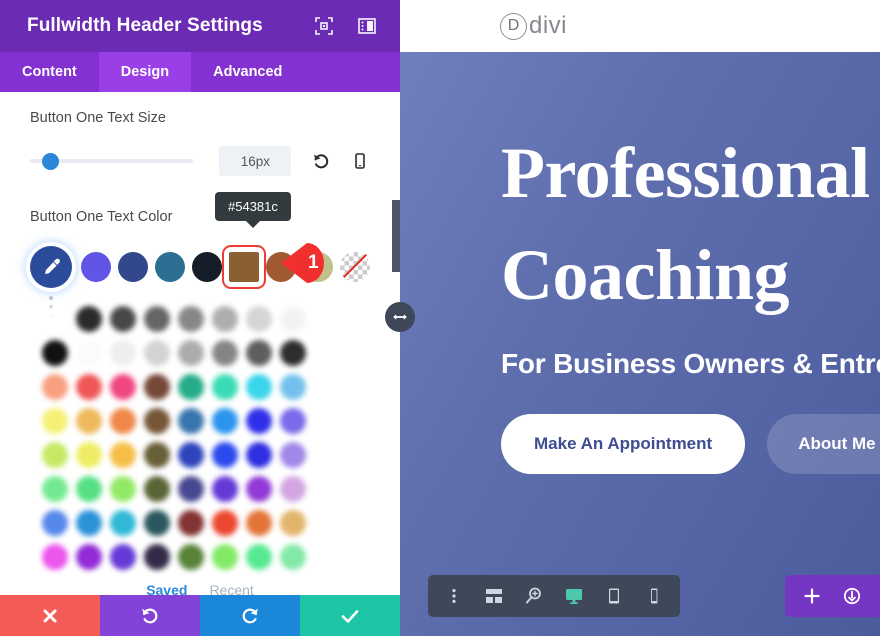 This screenshot has width=880, height=636. What do you see at coordinates (244, 267) in the screenshot?
I see `swatch-brown` at bounding box center [244, 267].